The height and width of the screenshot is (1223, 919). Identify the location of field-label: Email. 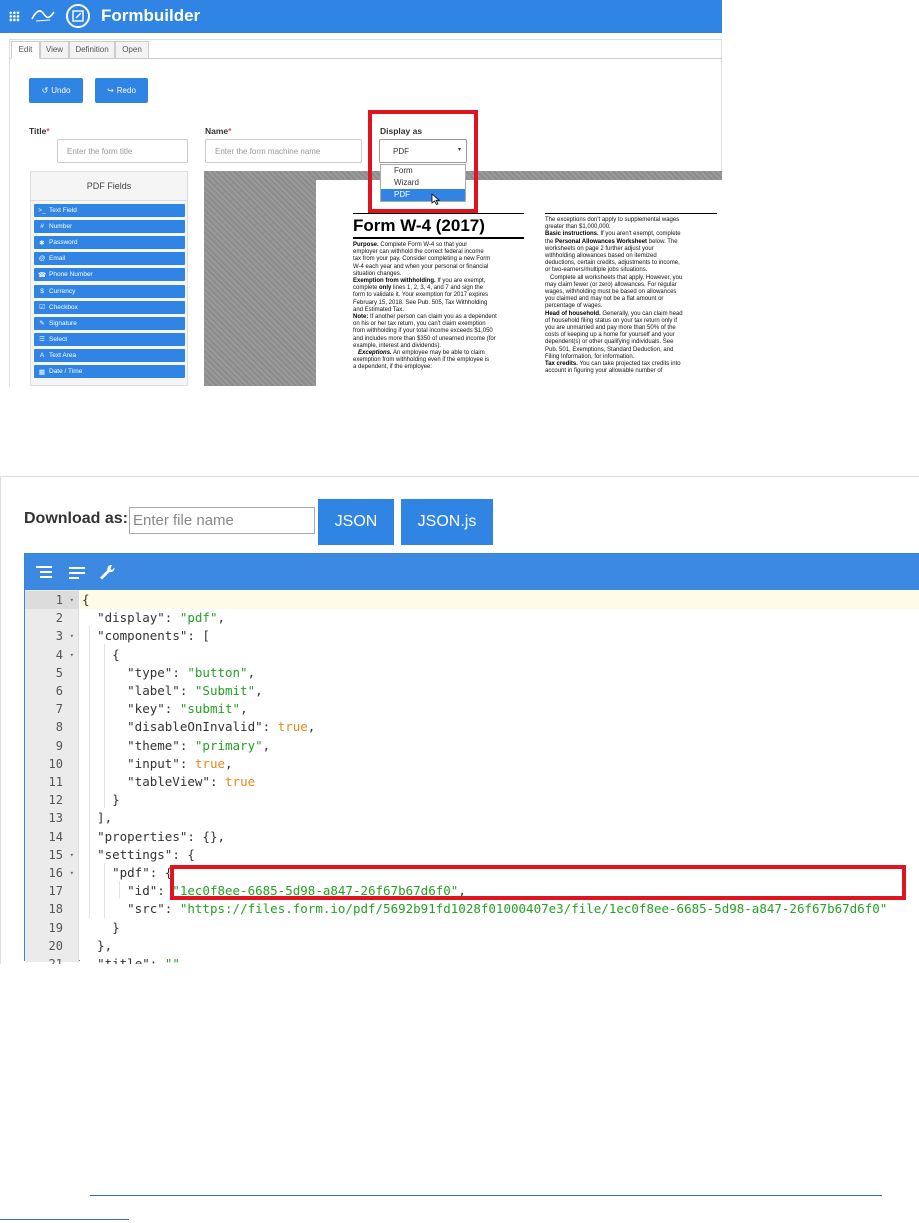
(57, 259).